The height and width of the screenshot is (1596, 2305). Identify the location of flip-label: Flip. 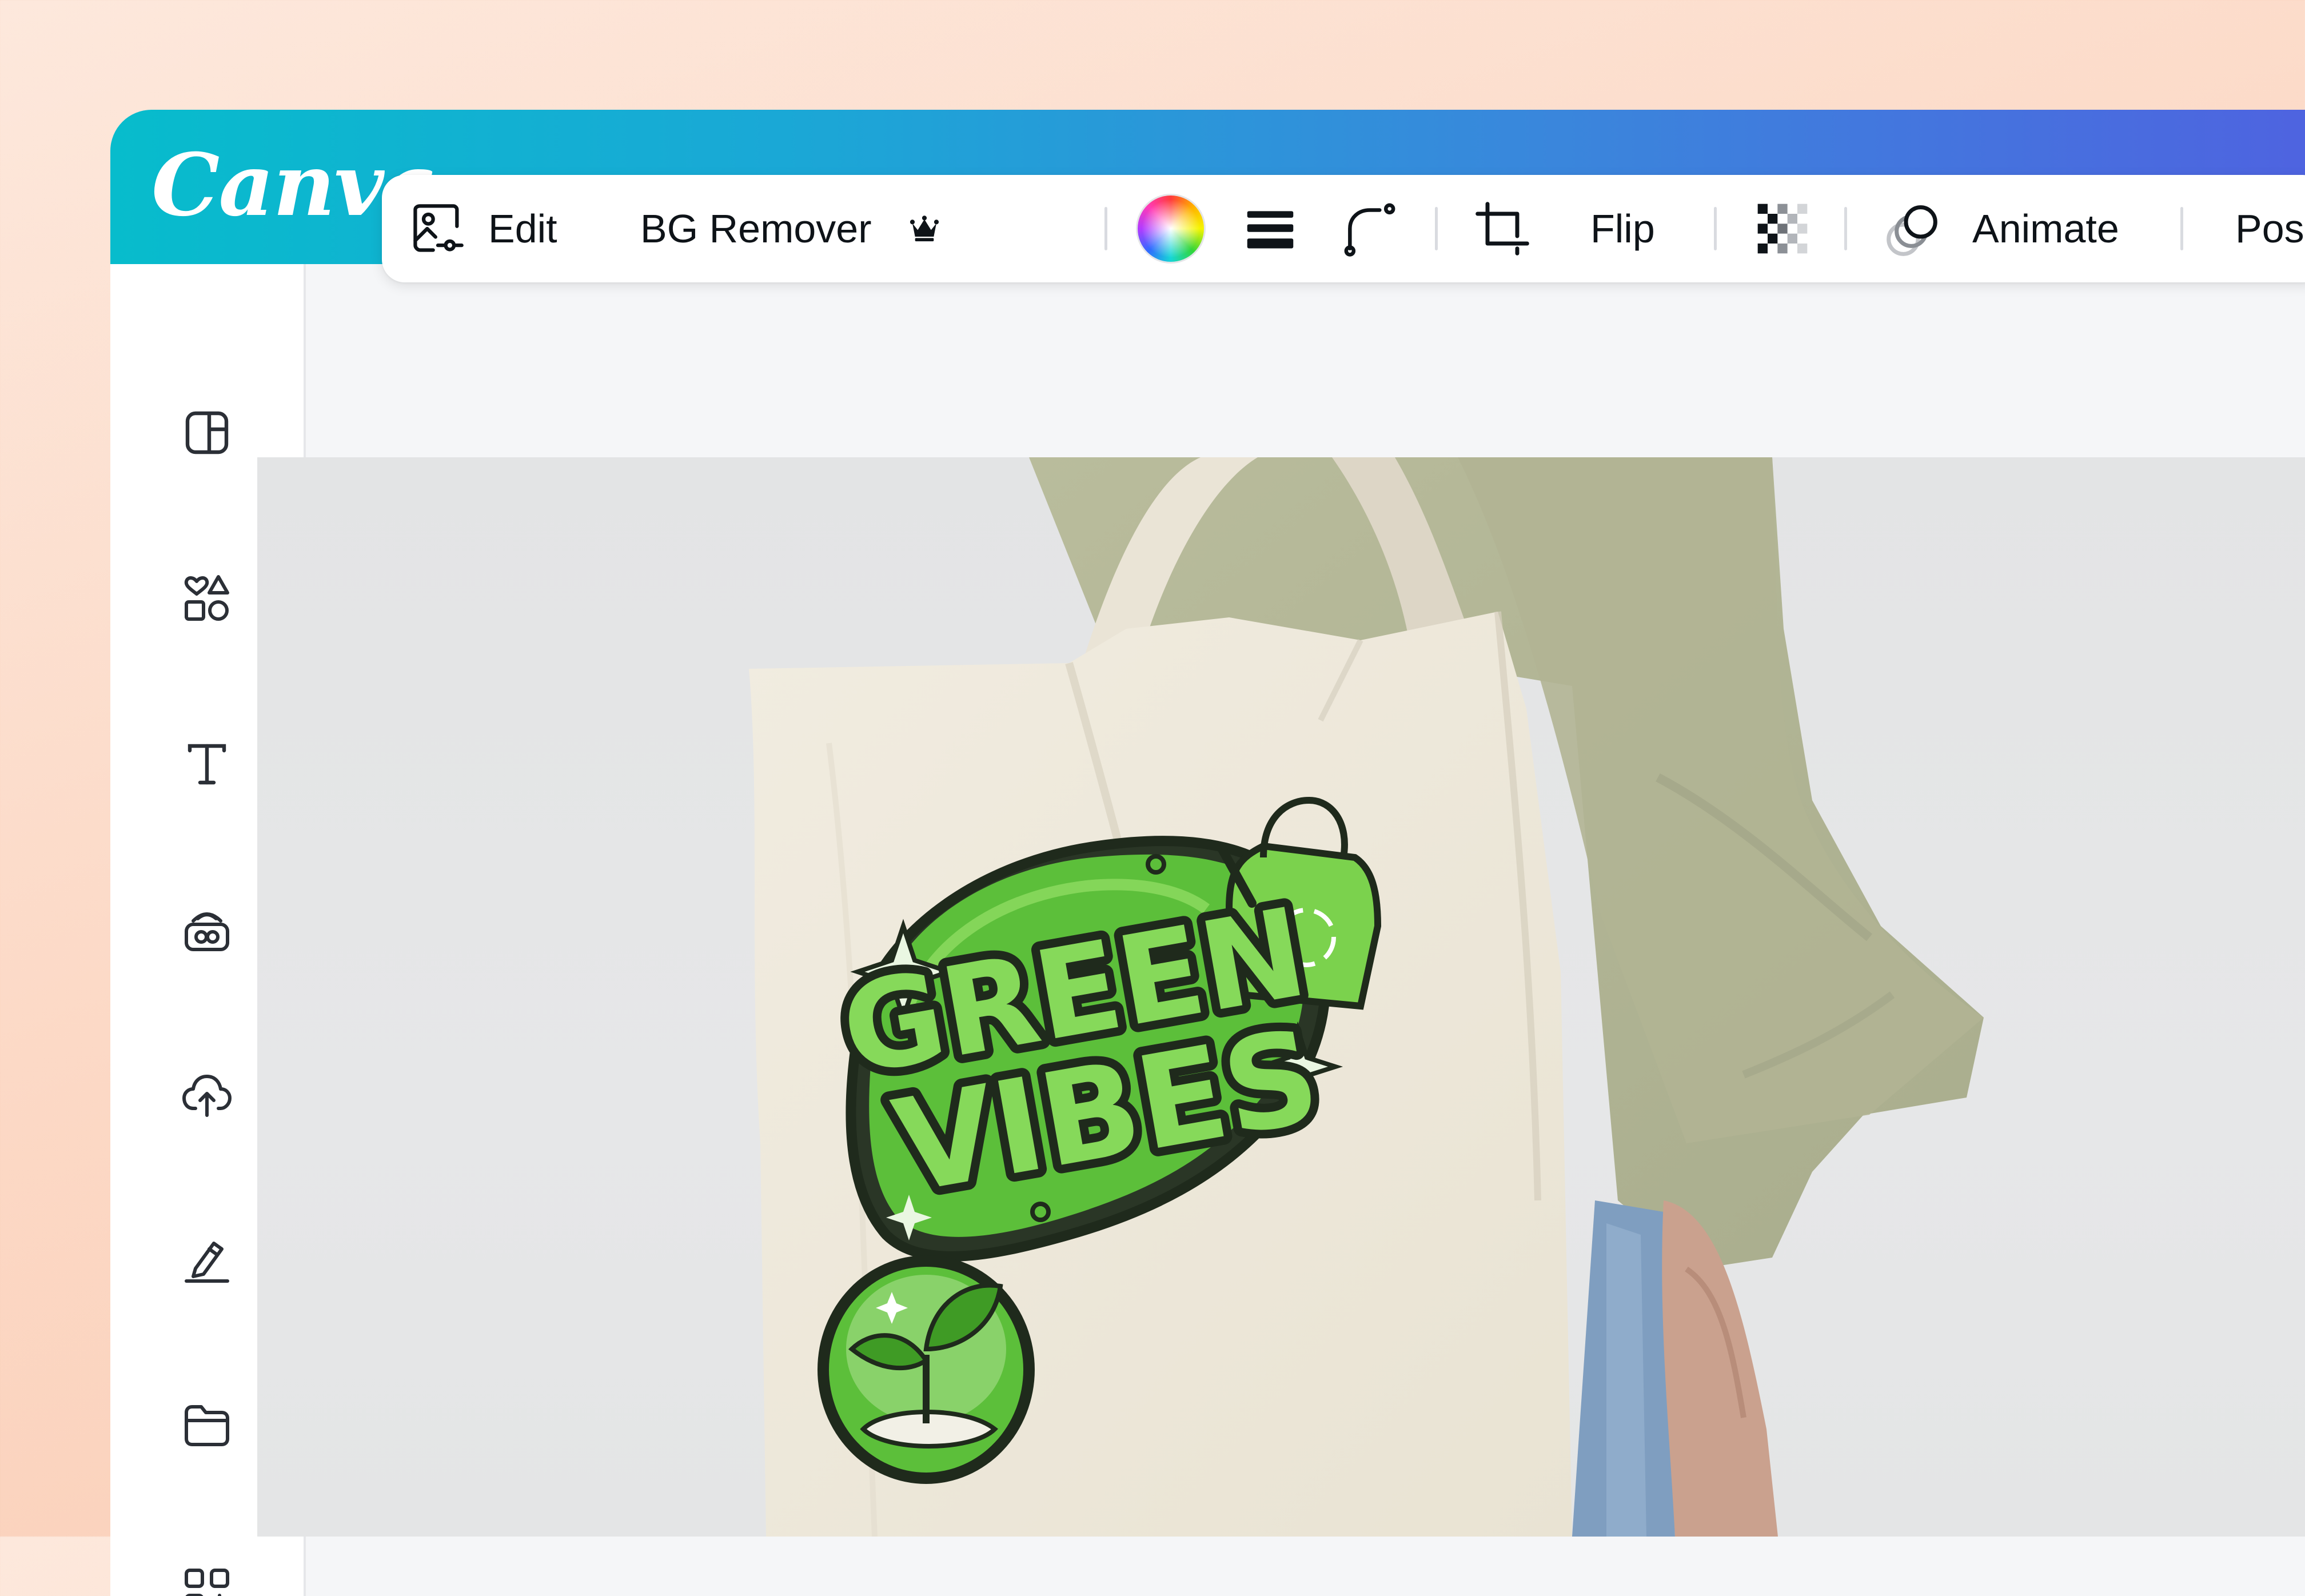
(1622, 228).